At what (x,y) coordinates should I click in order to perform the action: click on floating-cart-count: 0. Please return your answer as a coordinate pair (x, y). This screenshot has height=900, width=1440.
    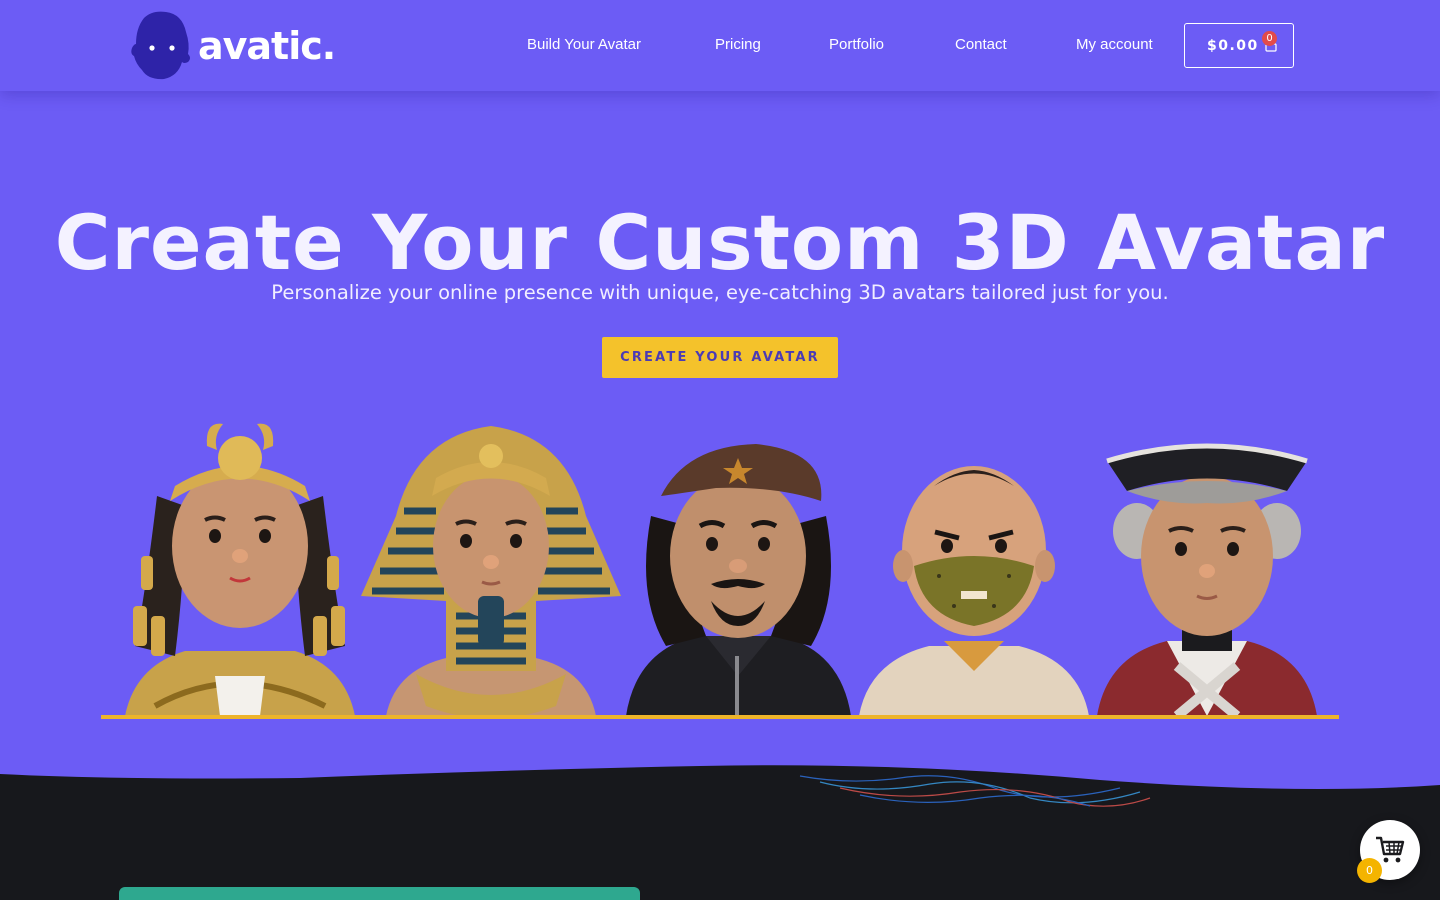
    Looking at the image, I should click on (1369, 870).